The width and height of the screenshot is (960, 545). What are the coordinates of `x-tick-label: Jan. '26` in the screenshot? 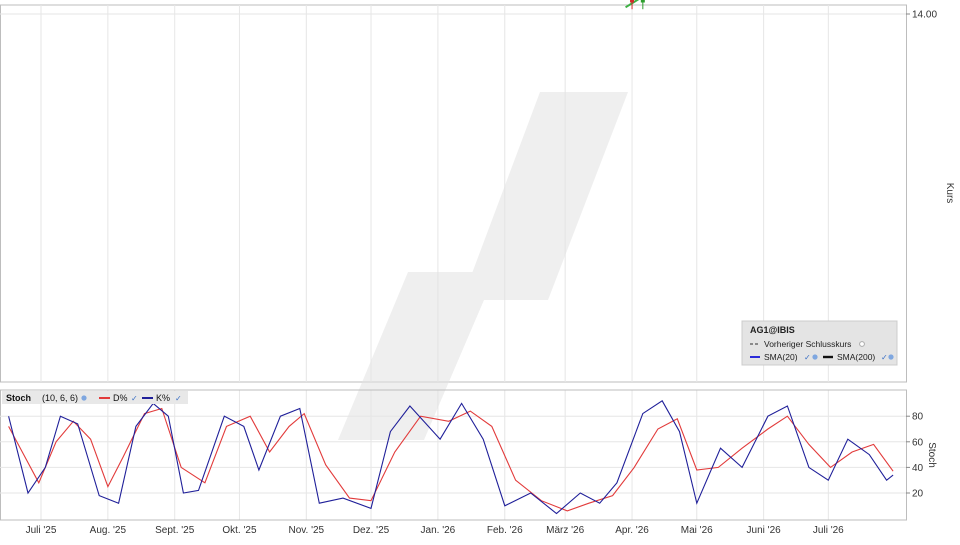 It's located at (438, 530).